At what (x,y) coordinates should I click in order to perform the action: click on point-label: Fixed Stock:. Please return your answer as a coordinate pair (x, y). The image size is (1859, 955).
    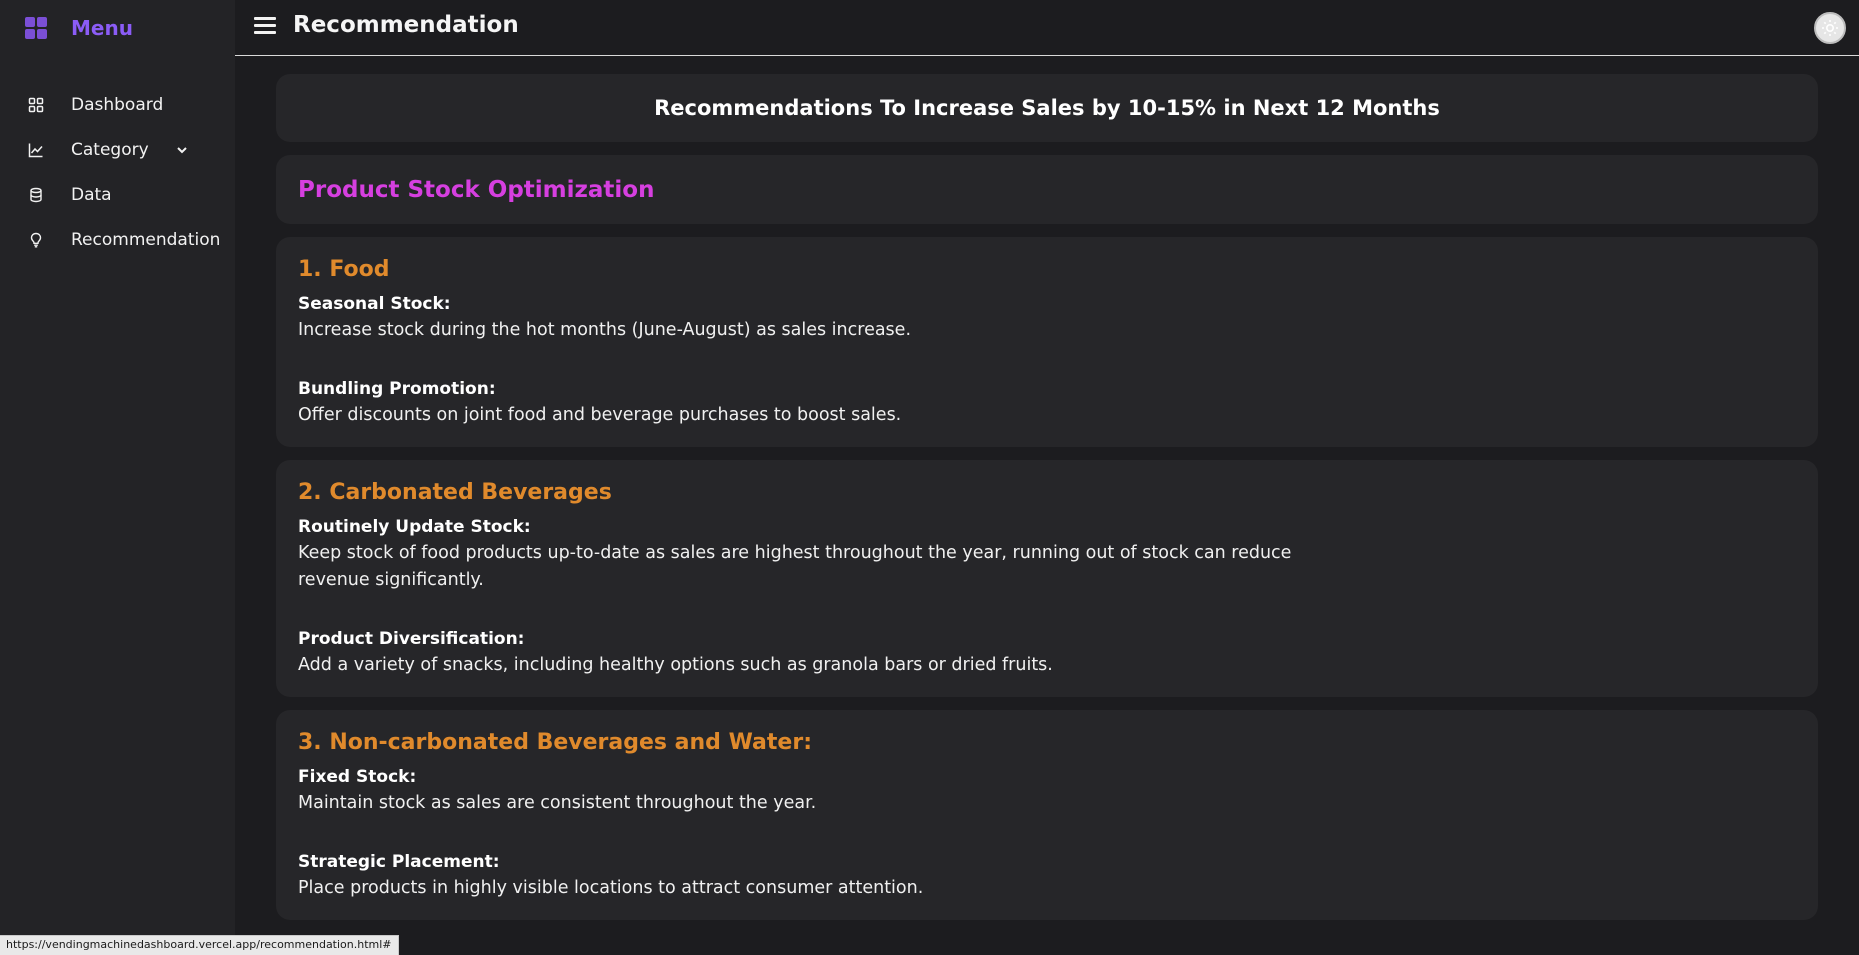
    Looking at the image, I should click on (357, 777).